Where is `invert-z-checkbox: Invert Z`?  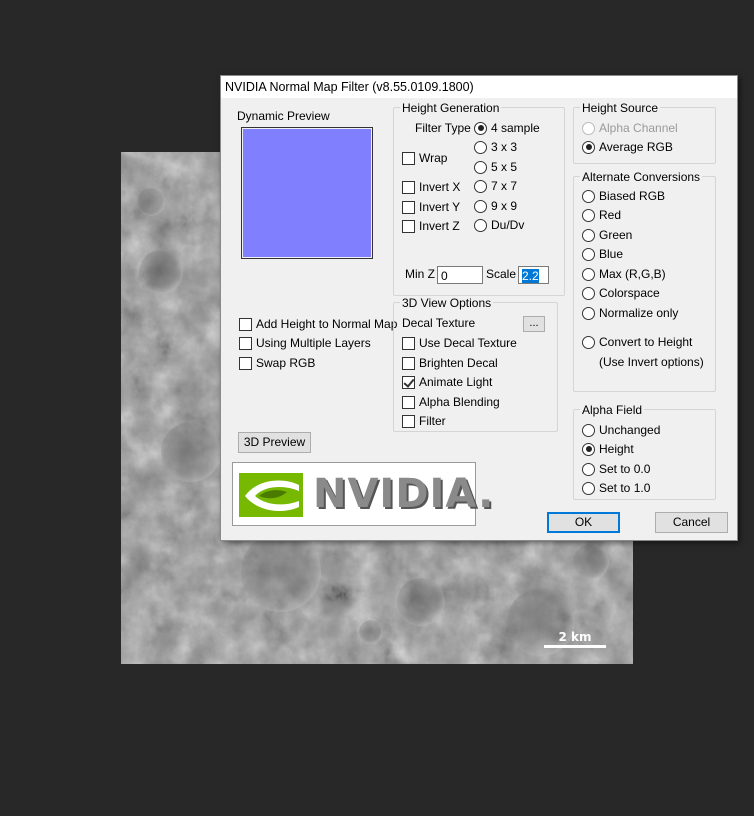 invert-z-checkbox: Invert Z is located at coordinates (431, 226).